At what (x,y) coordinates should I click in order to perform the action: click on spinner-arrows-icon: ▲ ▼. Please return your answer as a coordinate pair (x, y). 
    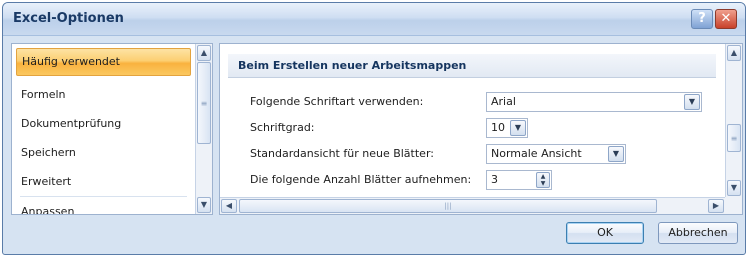
    Looking at the image, I should click on (543, 180).